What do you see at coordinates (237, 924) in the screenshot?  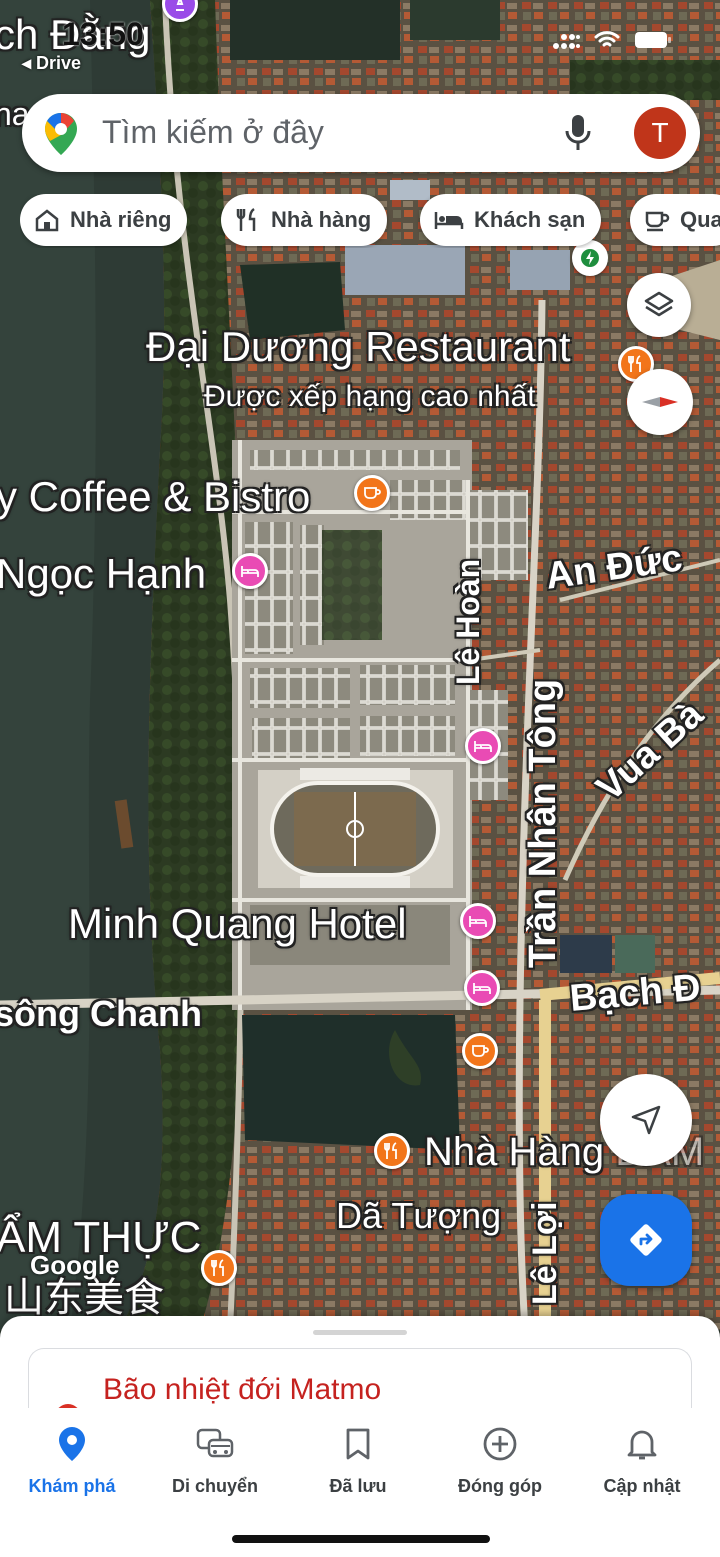 I see `map-label-minh-quang-hotel: Minh Quang Hotel` at bounding box center [237, 924].